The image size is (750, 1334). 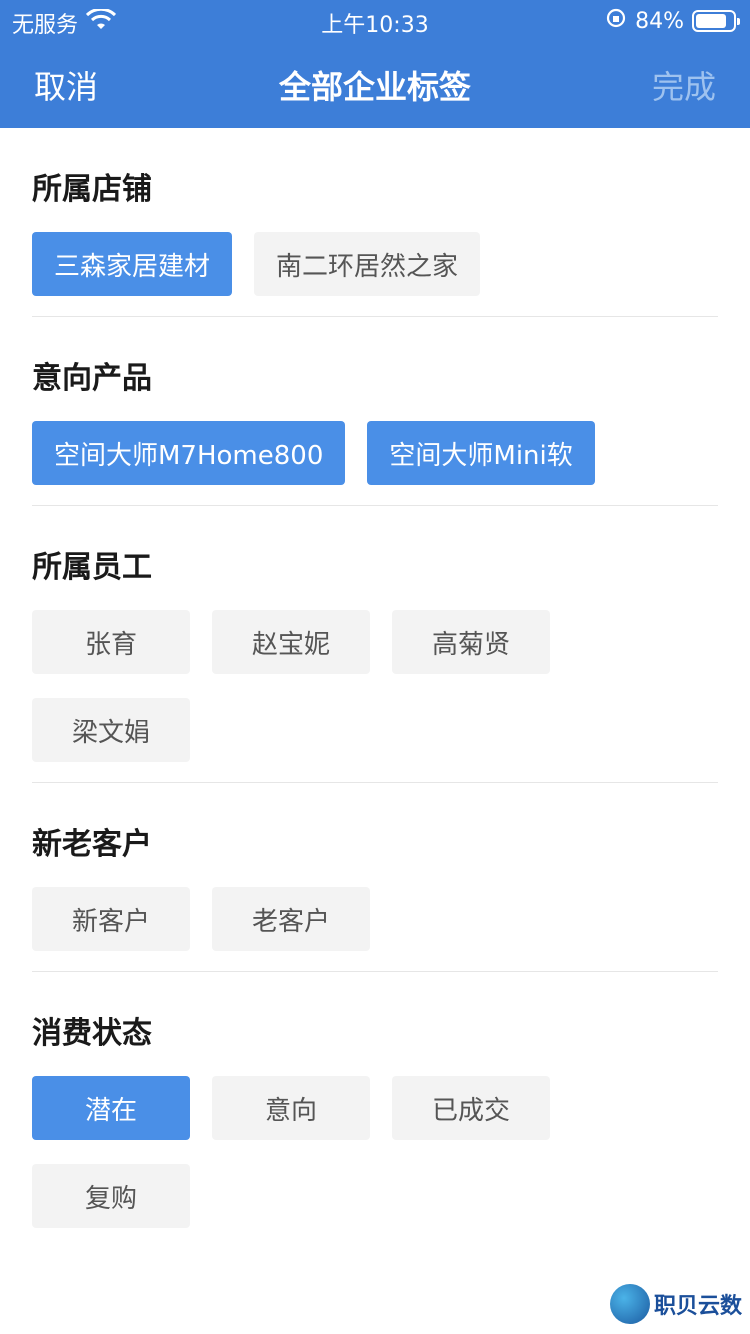 What do you see at coordinates (629, 1304) in the screenshot?
I see `watermark-logo-icon` at bounding box center [629, 1304].